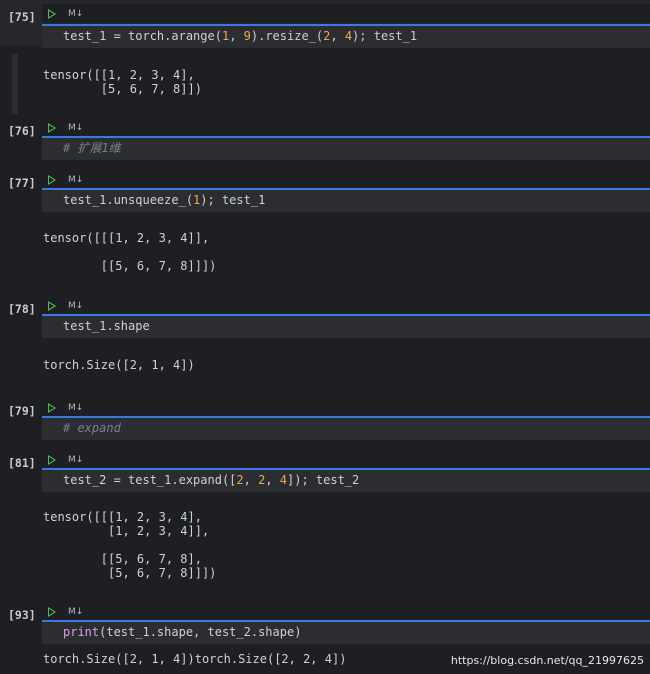 The height and width of the screenshot is (674, 650). I want to click on code-editor: # 扩展1维, so click(346, 149).